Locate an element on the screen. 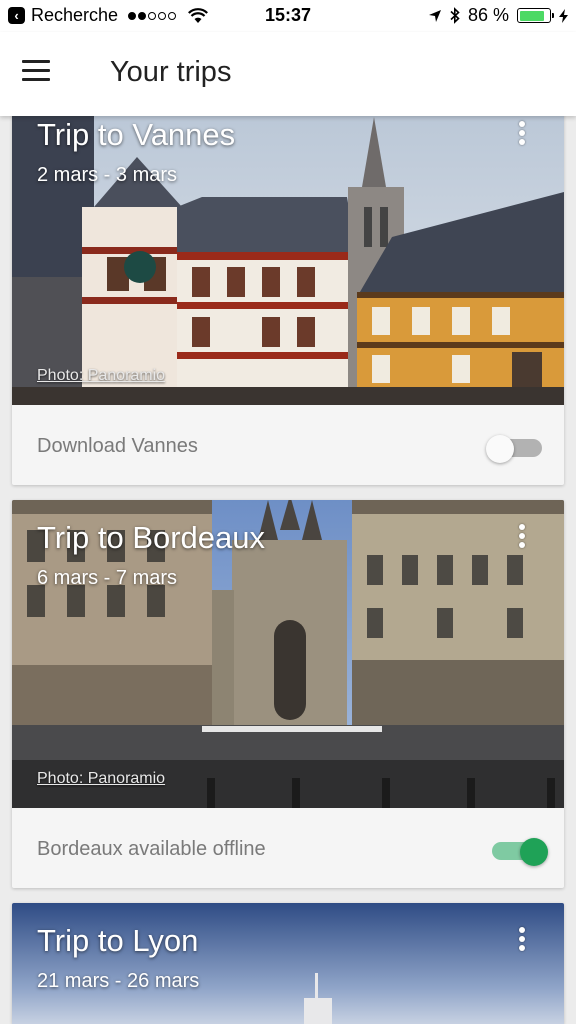  offline-status-label: Bordeaux available offline is located at coordinates (151, 849).